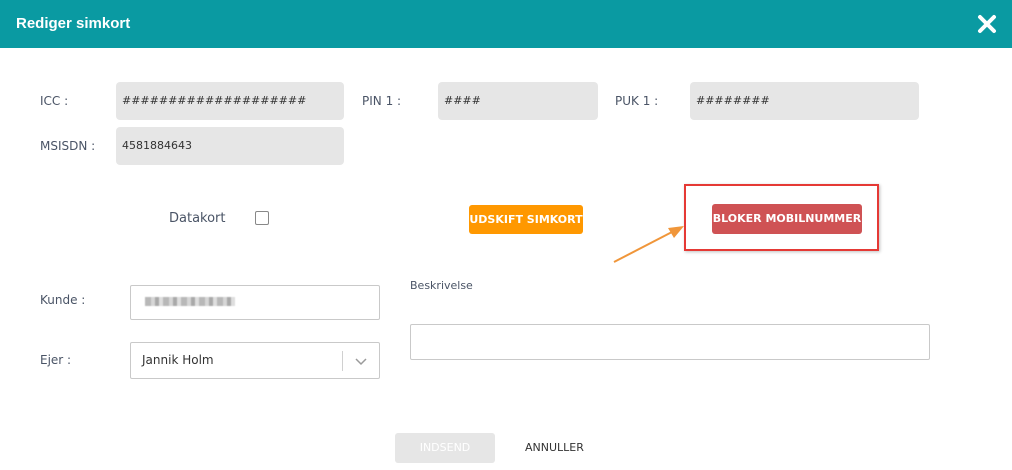 The height and width of the screenshot is (470, 1012). Describe the element at coordinates (804, 101) in the screenshot. I see `puk1-field: ########` at that location.